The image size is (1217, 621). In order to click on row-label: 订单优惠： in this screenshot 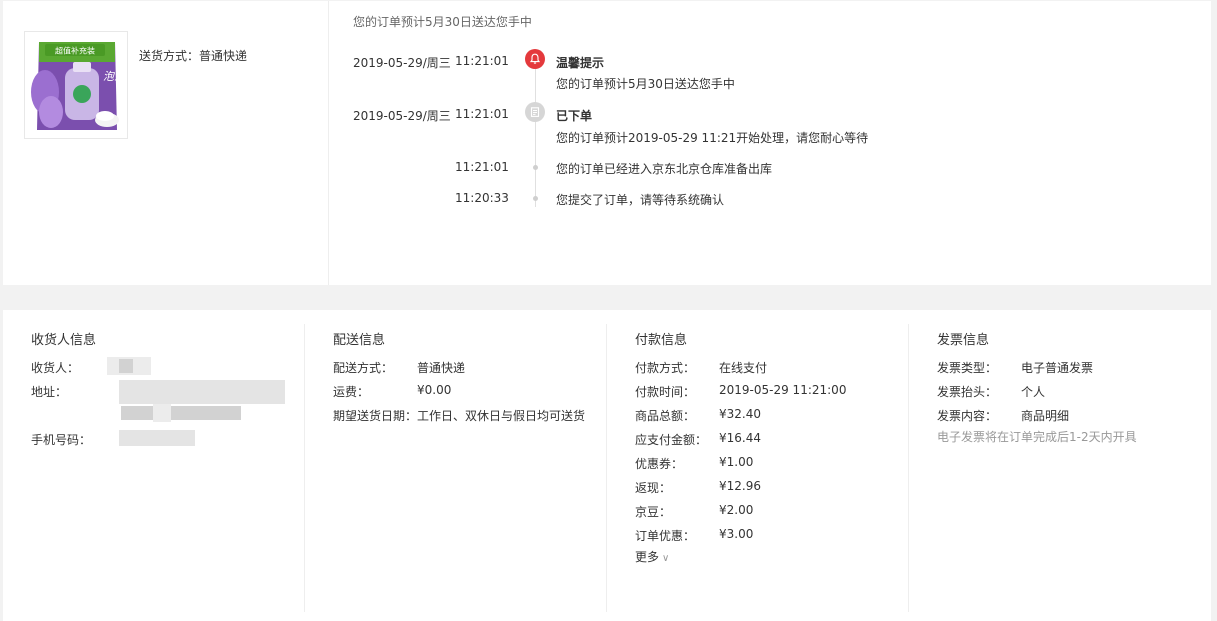, I will do `click(665, 536)`.